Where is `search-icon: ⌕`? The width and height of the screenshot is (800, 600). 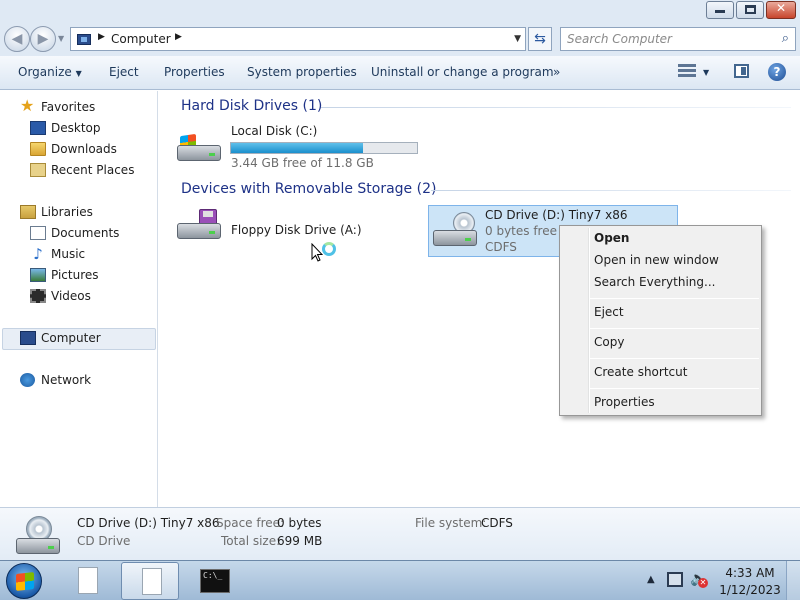
search-icon: ⌕ is located at coordinates (785, 38).